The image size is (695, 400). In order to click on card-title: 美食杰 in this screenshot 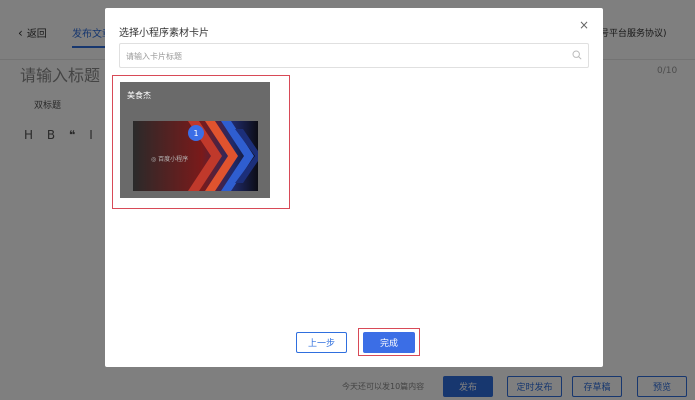, I will do `click(139, 95)`.